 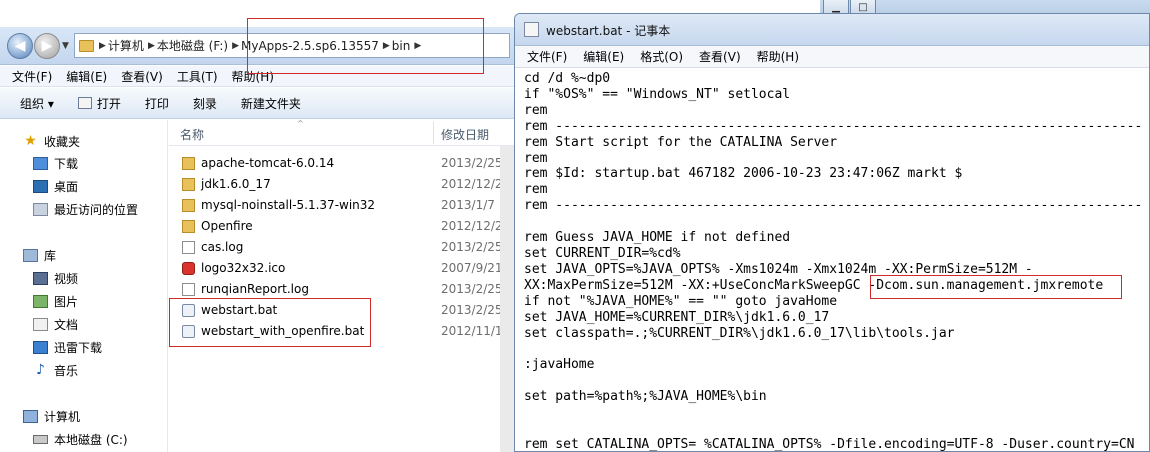 What do you see at coordinates (433, 133) in the screenshot?
I see `column-divider` at bounding box center [433, 133].